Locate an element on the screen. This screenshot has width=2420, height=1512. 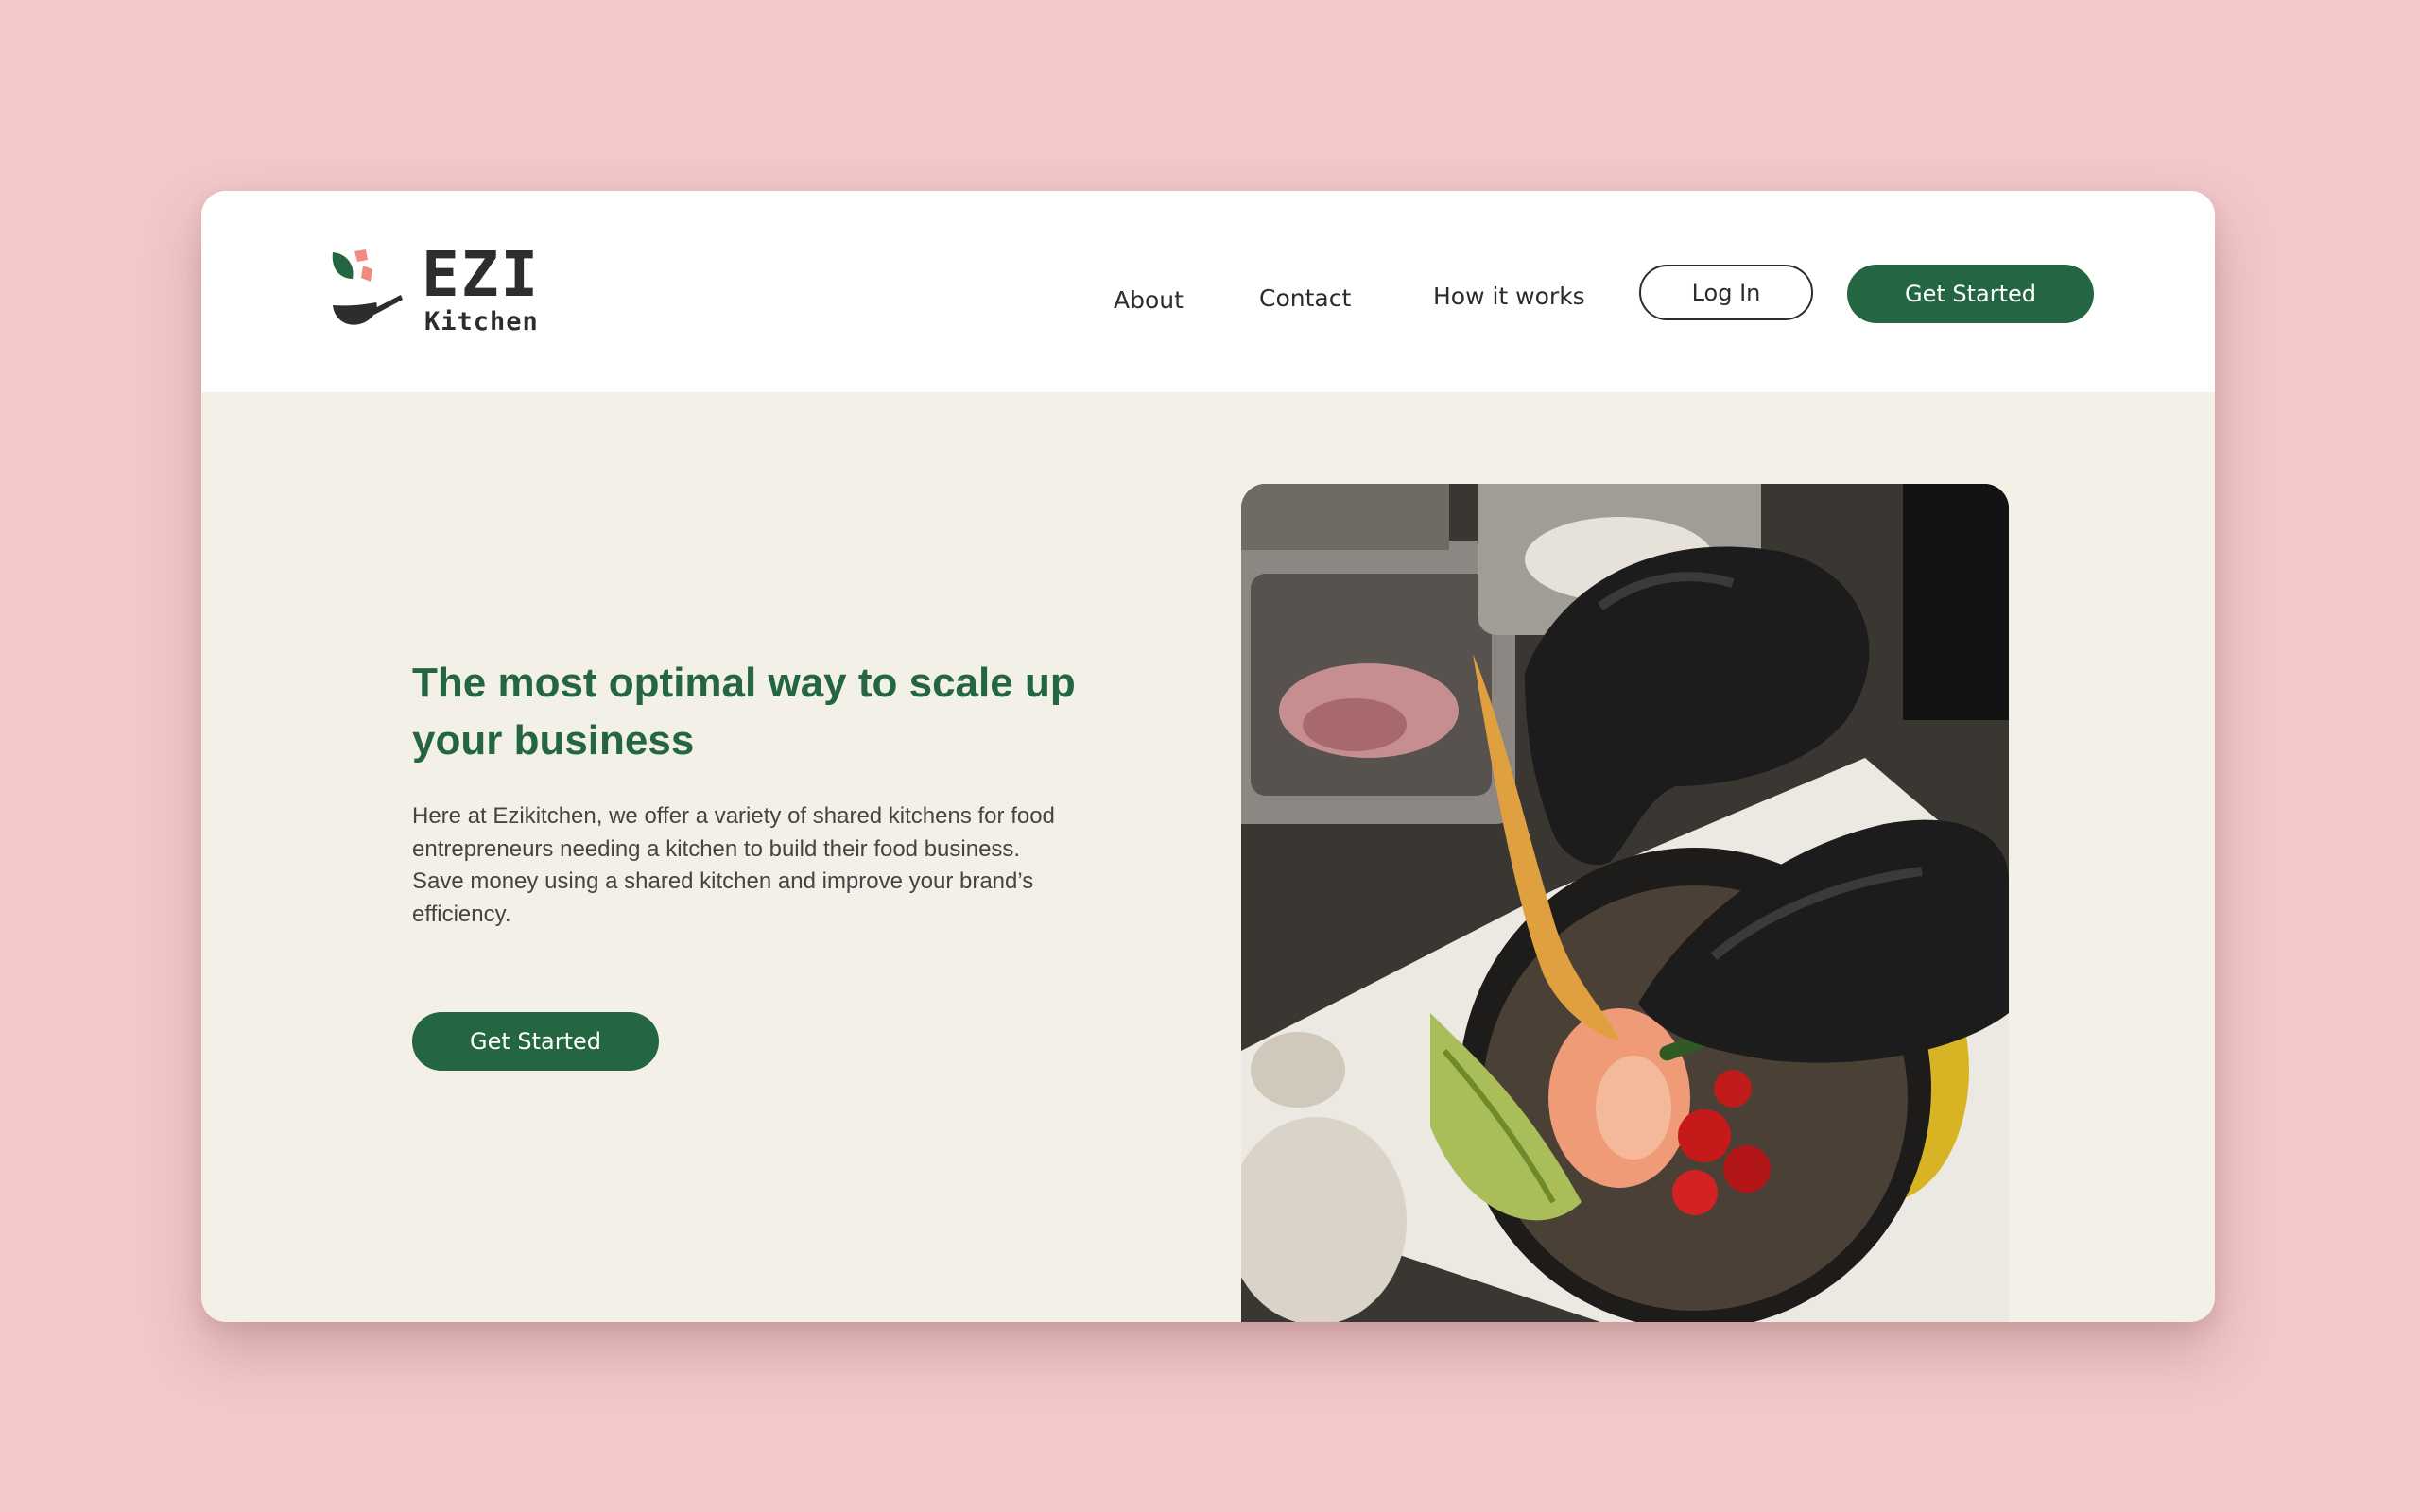
nav-link-how-it-works: How it works is located at coordinates (1509, 296).